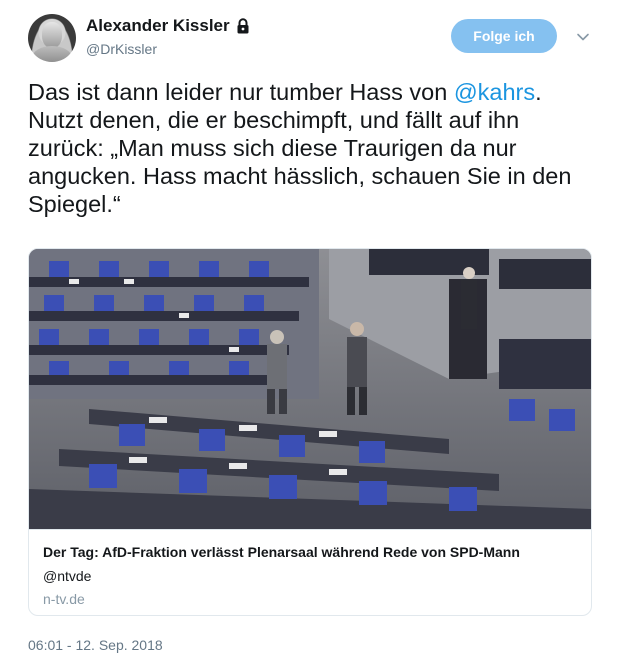 The width and height of the screenshot is (620, 662). What do you see at coordinates (243, 26) in the screenshot?
I see `lock-icon` at bounding box center [243, 26].